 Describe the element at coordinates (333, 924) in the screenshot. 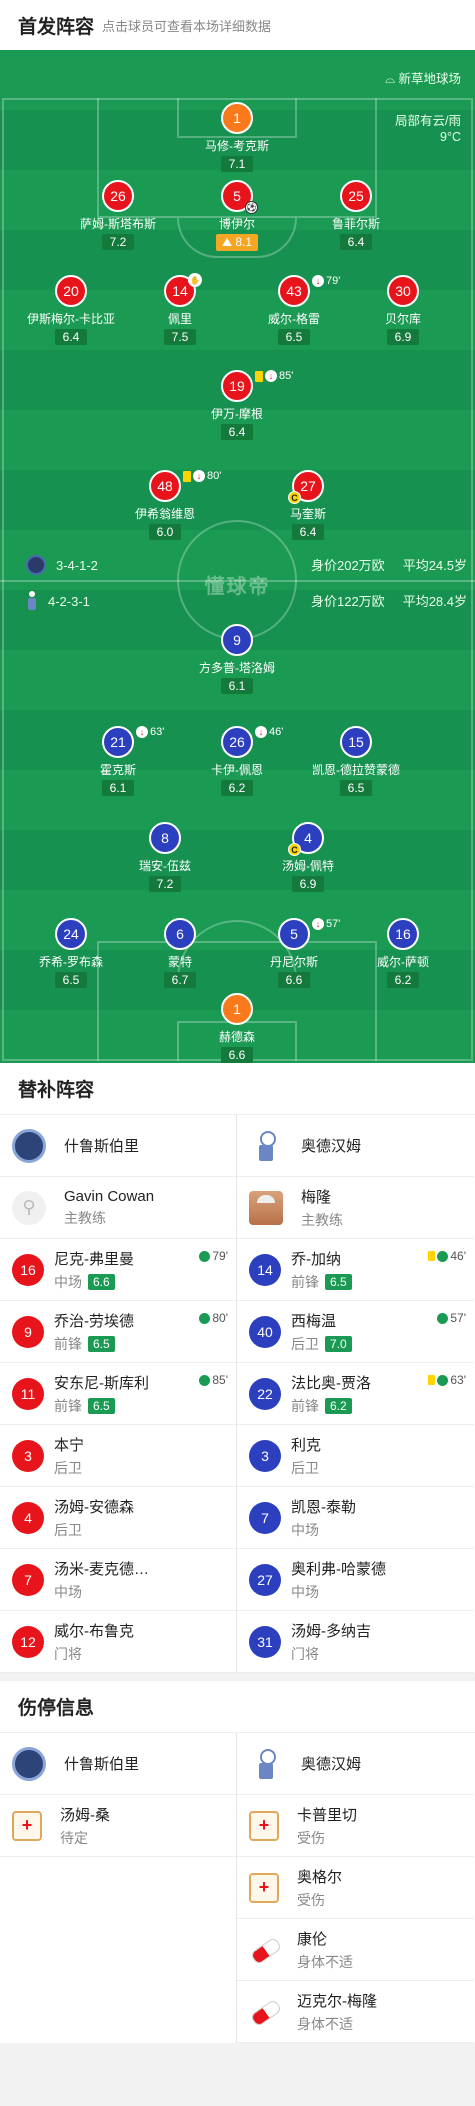

I see `sub-minute: 57'` at that location.